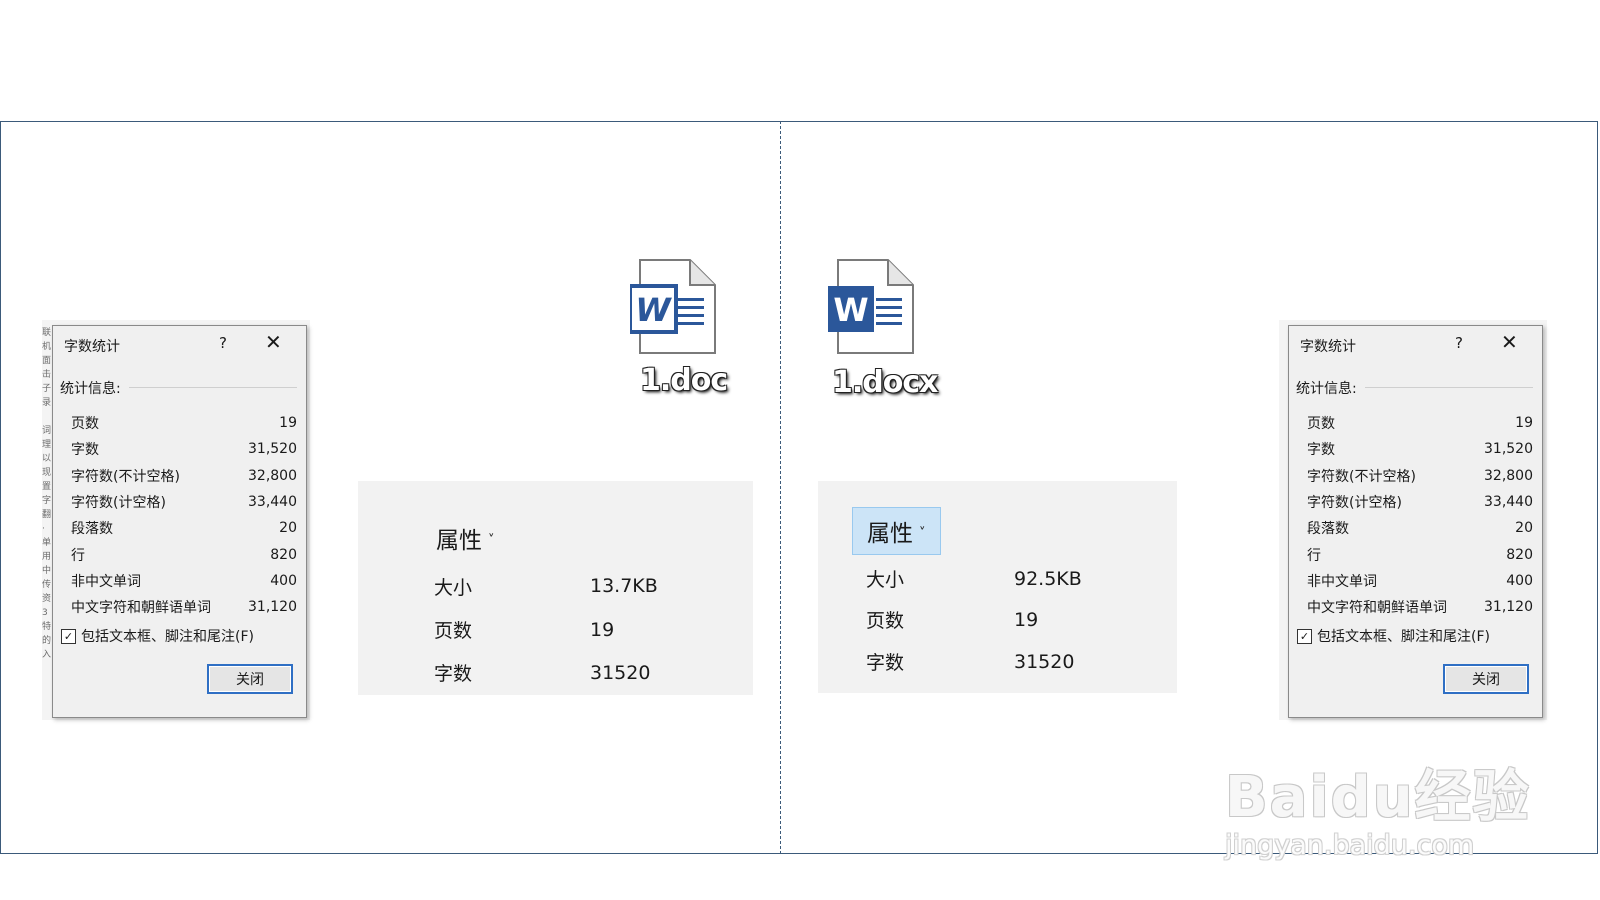  What do you see at coordinates (997, 587) in the screenshot?
I see `docx-properties-panel: 属性 ˅ 大小 92.5KB 页数 19 字数 31520` at bounding box center [997, 587].